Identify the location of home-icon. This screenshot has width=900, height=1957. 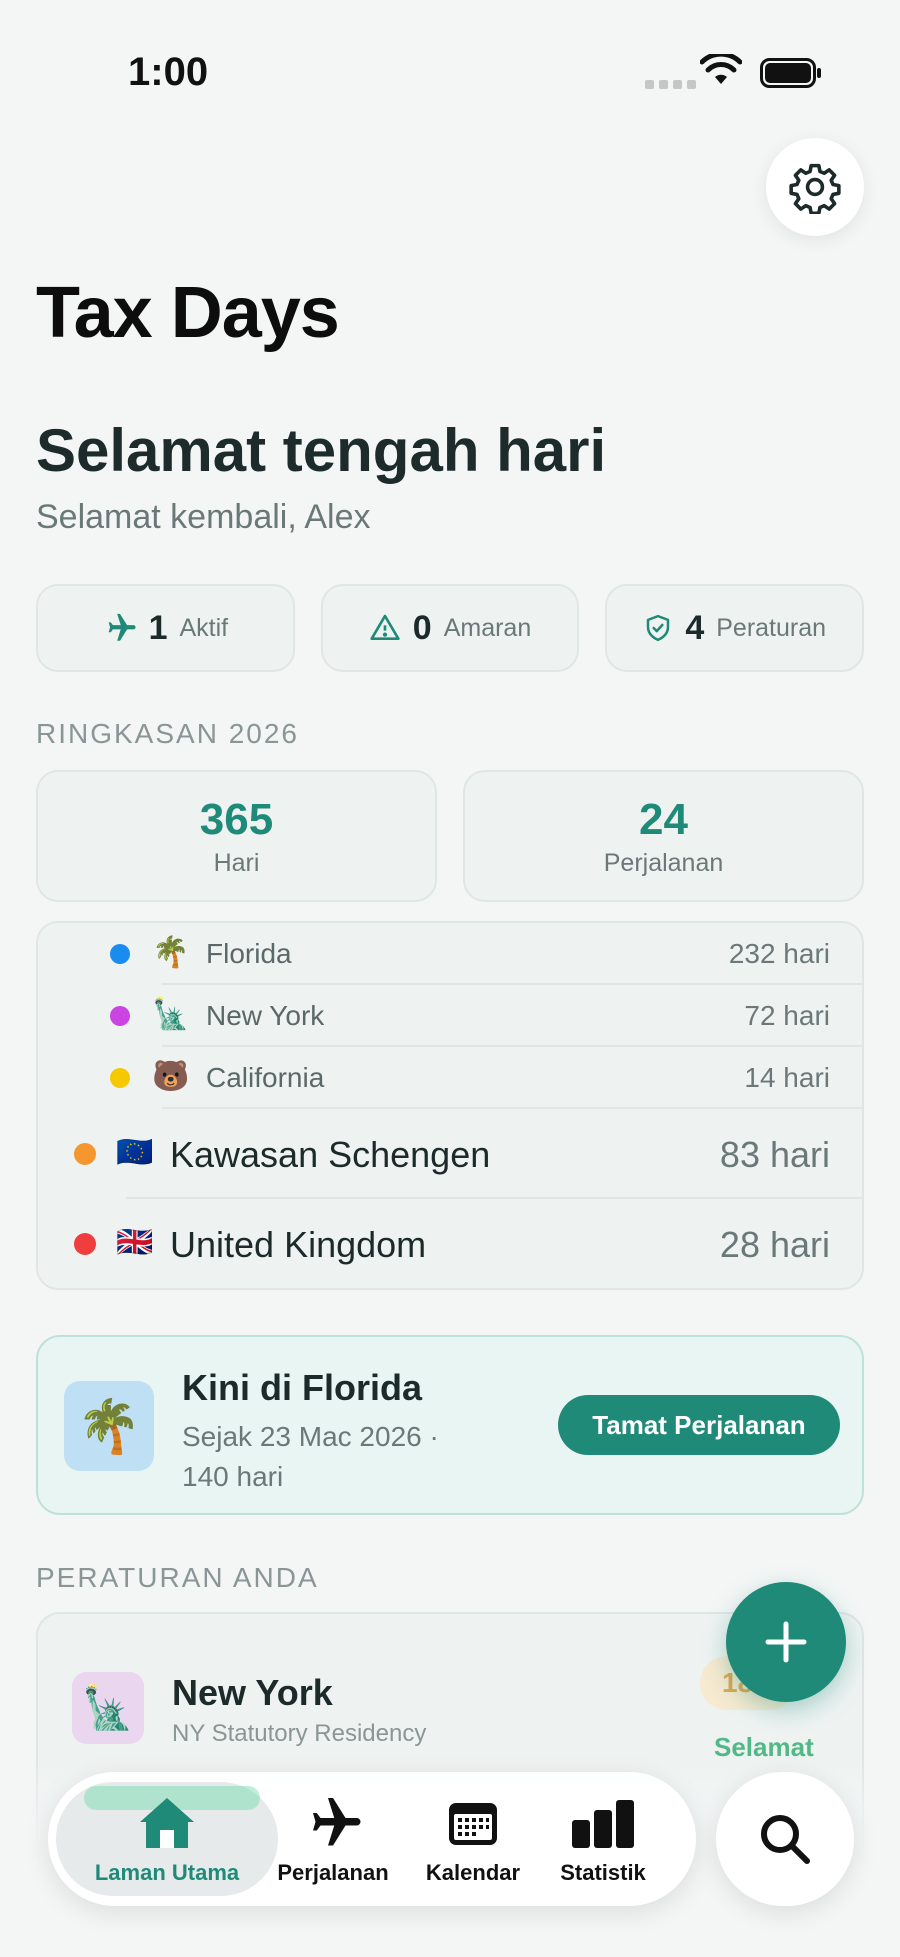
(167, 1823).